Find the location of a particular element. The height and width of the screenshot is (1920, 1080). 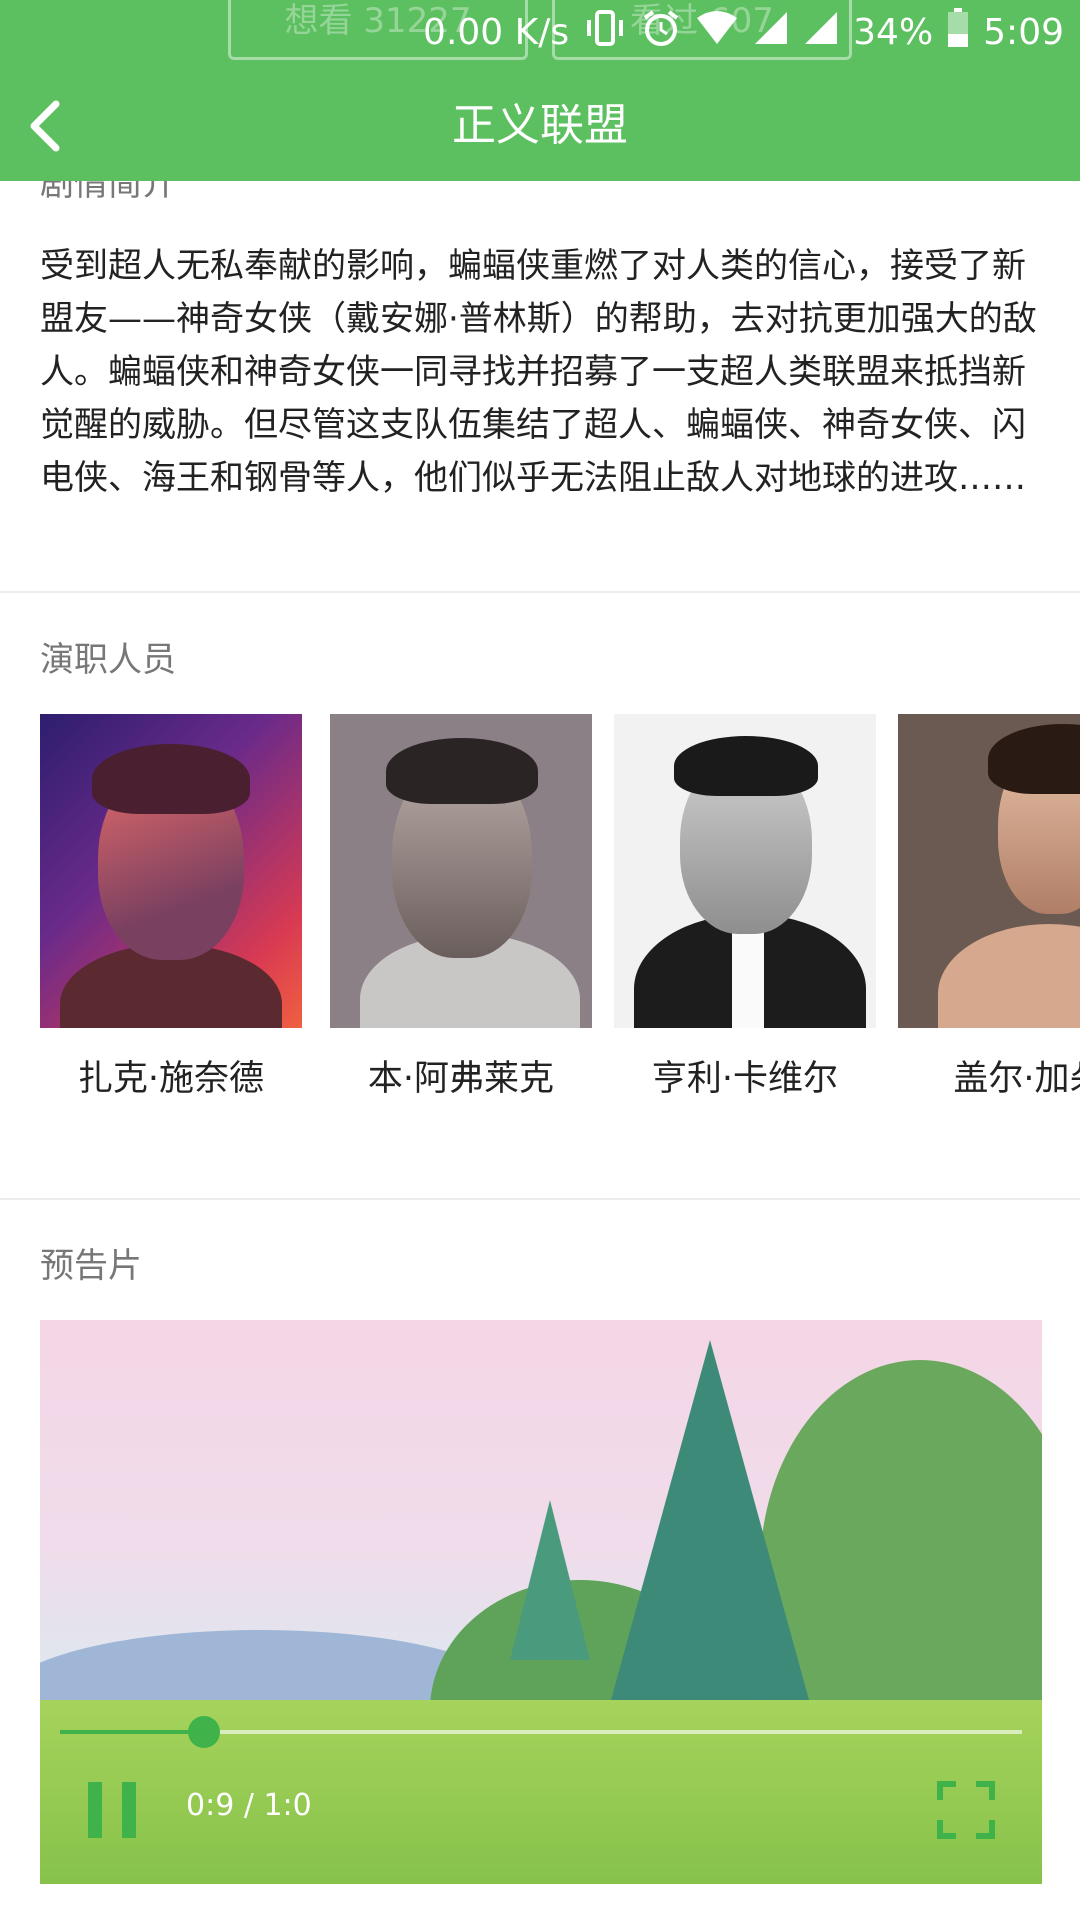

trailer-section-title: 预告片 is located at coordinates (91, 1266).